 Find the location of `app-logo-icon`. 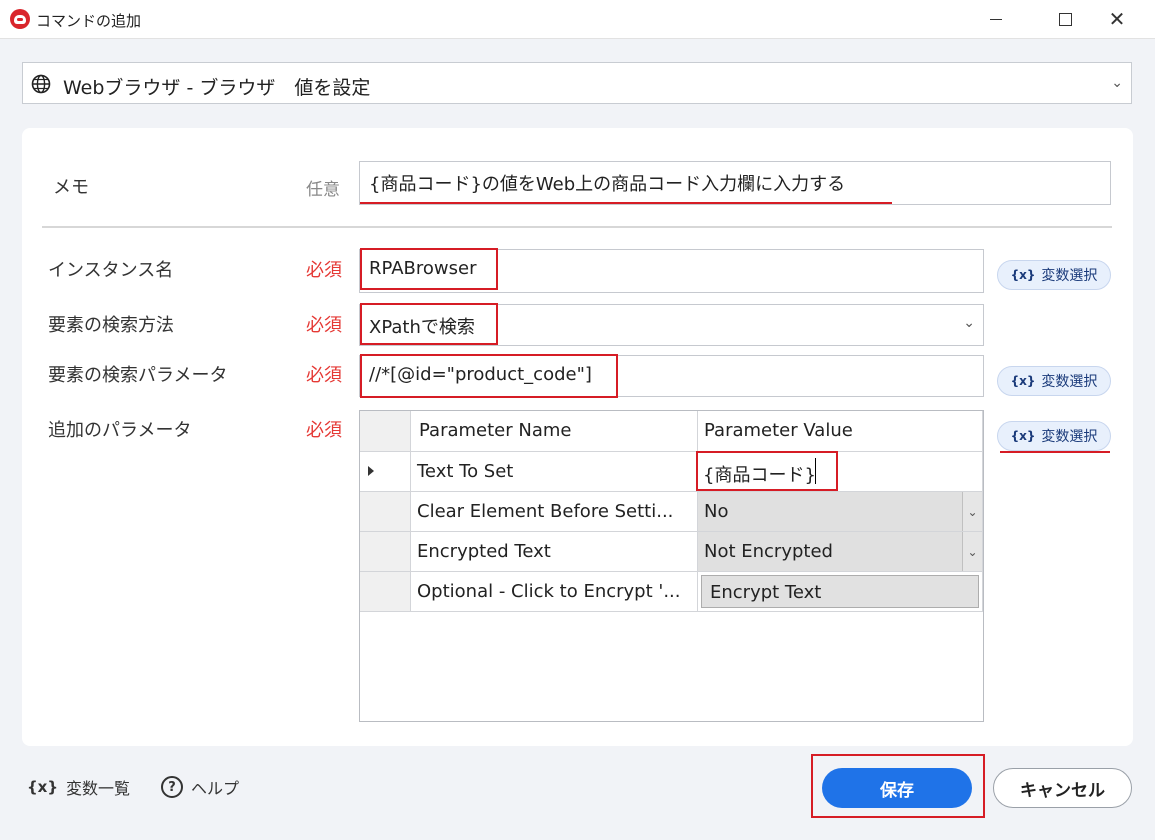

app-logo-icon is located at coordinates (20, 19).